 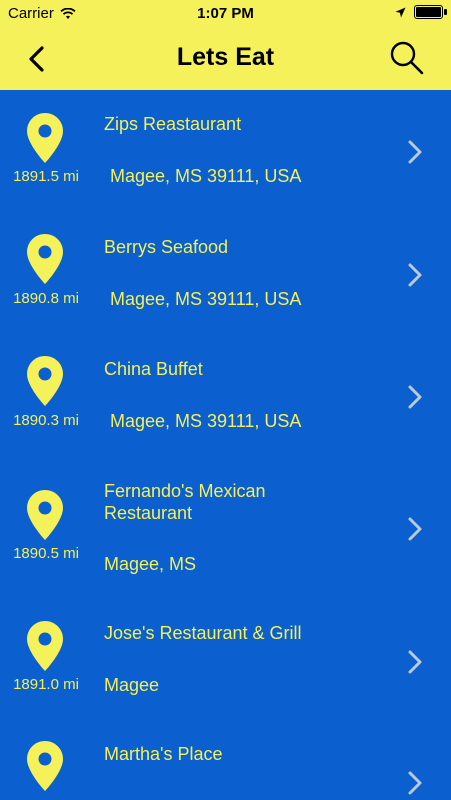 What do you see at coordinates (132, 685) in the screenshot?
I see `restaurant-address: Magee` at bounding box center [132, 685].